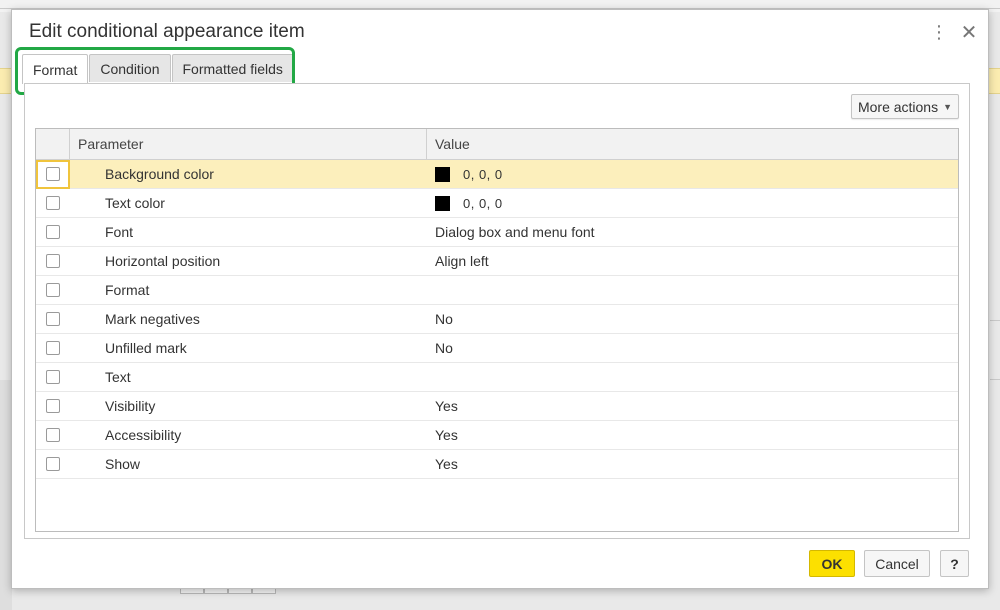 The image size is (1000, 610). Describe the element at coordinates (497, 464) in the screenshot. I see `table-row: Show Yes` at that location.